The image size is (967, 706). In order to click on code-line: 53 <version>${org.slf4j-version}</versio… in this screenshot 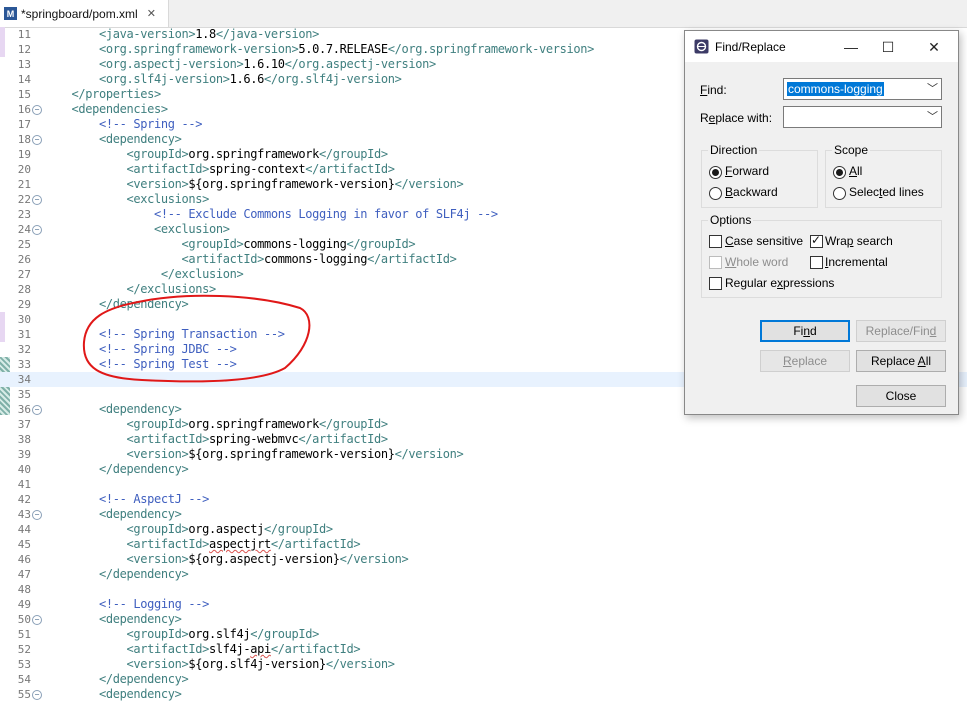, I will do `click(483, 664)`.